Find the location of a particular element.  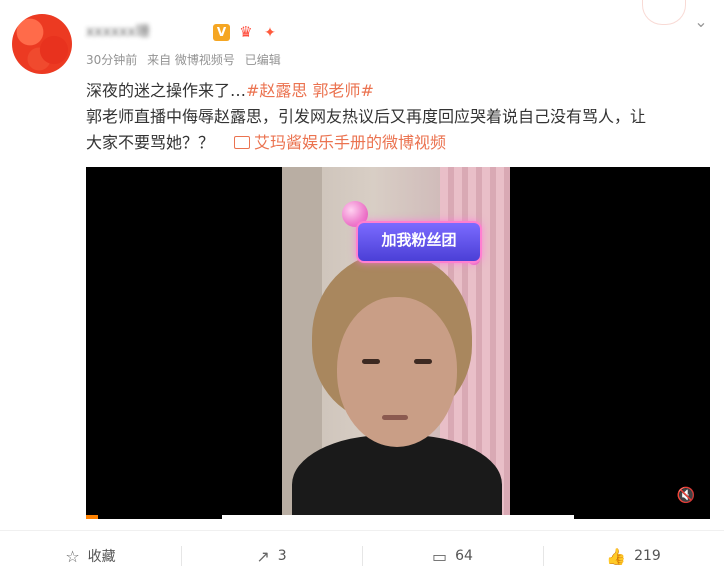

post-meta: 30分钟前 来自 微博视频号 已编辑 is located at coordinates (186, 60).